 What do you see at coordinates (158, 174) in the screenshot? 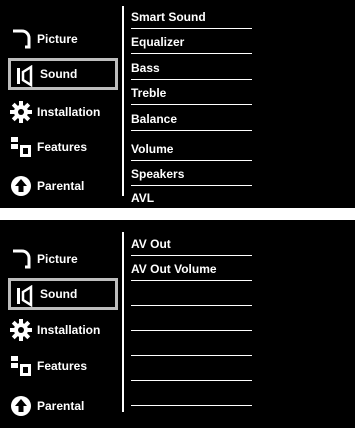
I see `submenu-item-label: Speakers` at bounding box center [158, 174].